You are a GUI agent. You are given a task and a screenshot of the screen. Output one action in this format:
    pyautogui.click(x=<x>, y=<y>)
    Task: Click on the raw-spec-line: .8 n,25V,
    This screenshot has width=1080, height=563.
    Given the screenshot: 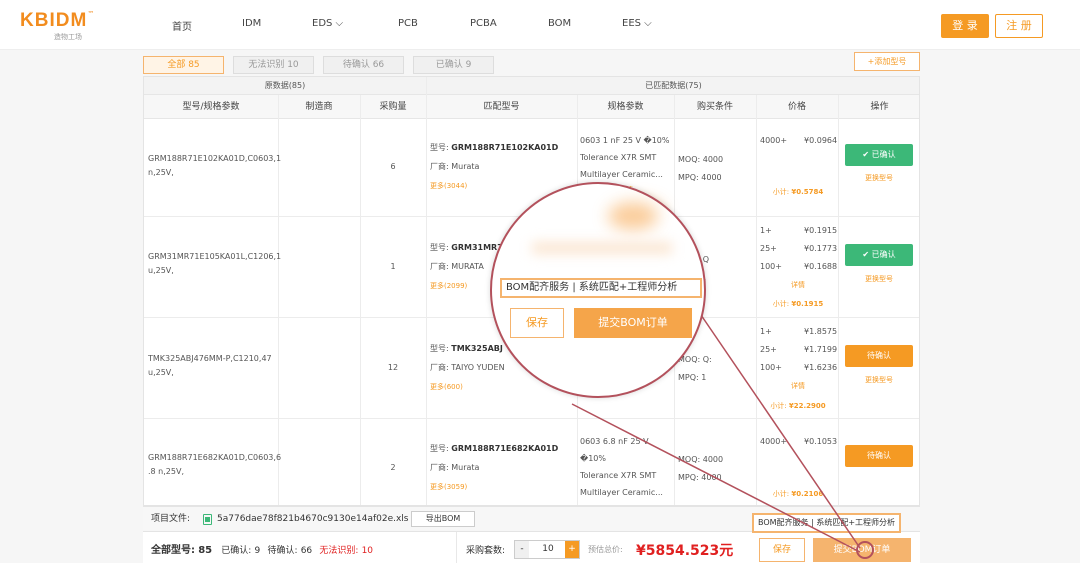 What is the action you would take?
    pyautogui.click(x=166, y=471)
    